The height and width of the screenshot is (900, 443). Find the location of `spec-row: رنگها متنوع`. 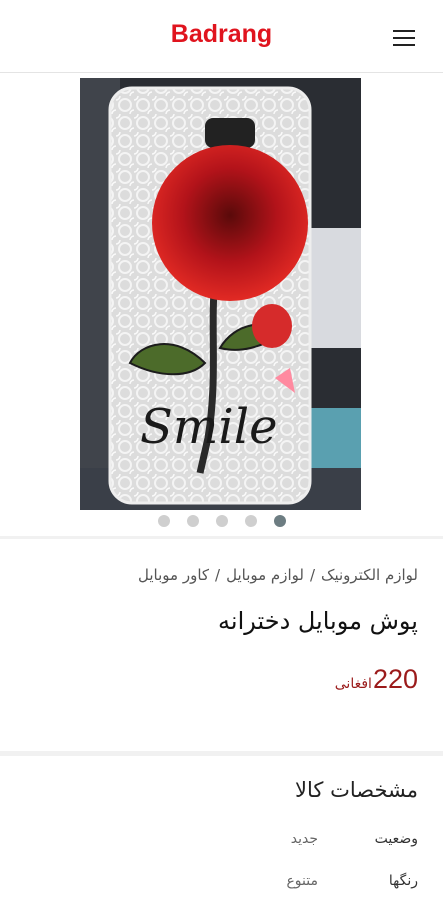

spec-row: رنگها متنوع is located at coordinates (333, 881).